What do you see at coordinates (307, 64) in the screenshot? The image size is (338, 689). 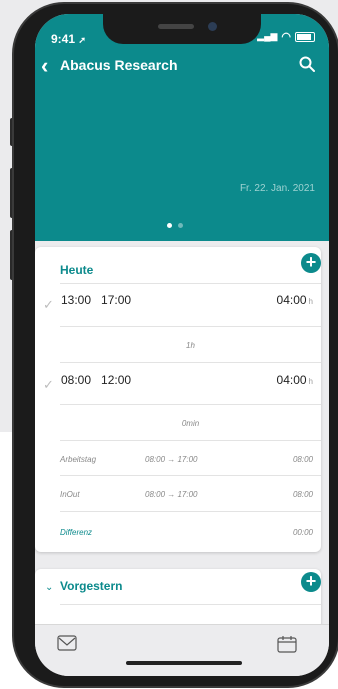 I see `search-icon` at bounding box center [307, 64].